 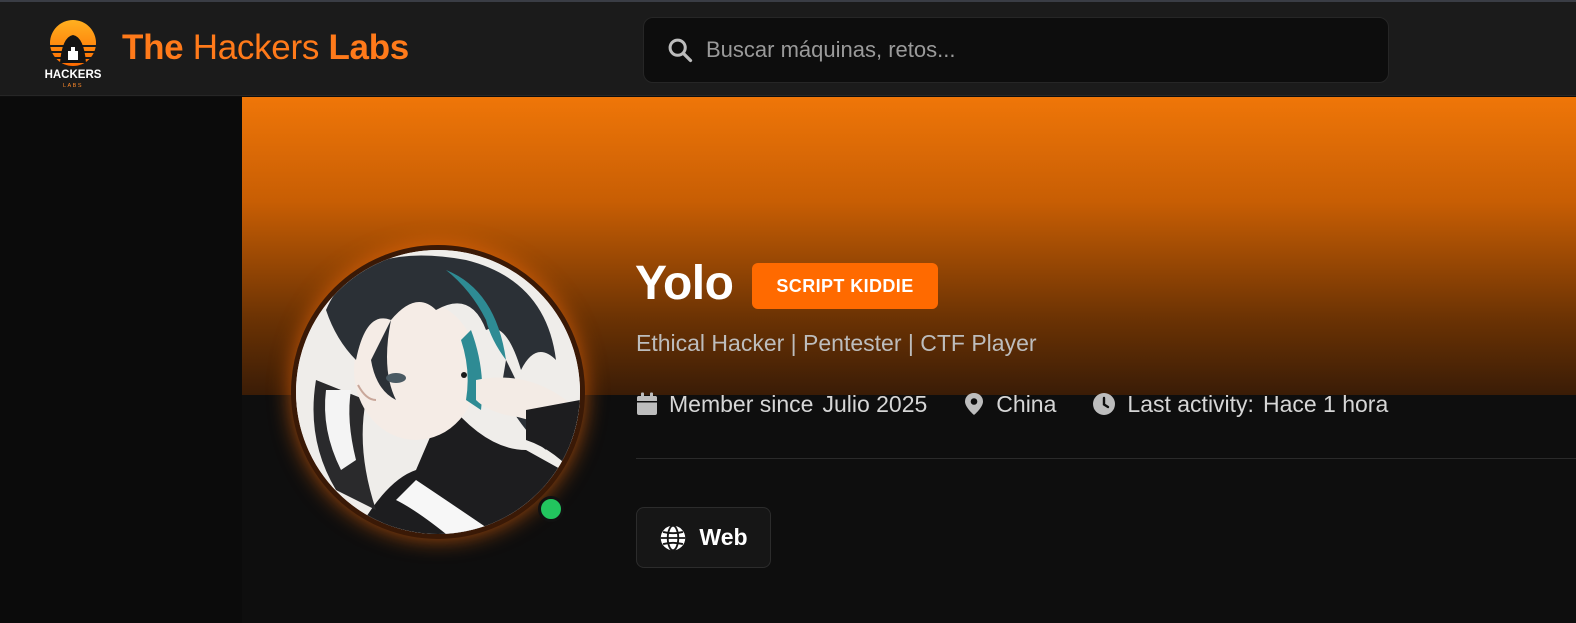 I want to click on last-activity: Last activity: Hace 1 hora, so click(x=1240, y=404).